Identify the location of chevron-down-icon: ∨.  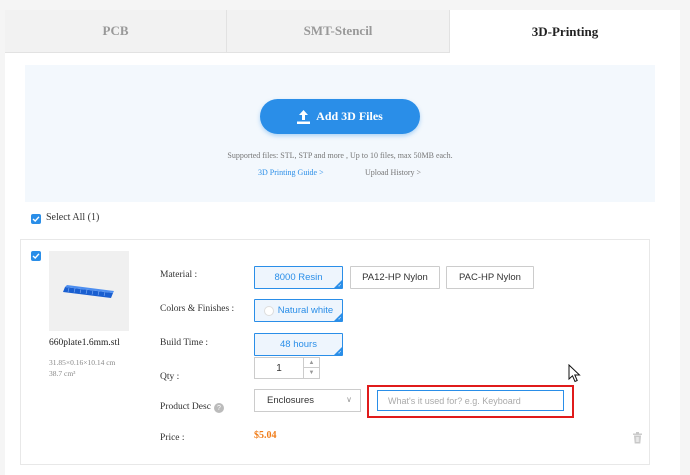
(349, 399).